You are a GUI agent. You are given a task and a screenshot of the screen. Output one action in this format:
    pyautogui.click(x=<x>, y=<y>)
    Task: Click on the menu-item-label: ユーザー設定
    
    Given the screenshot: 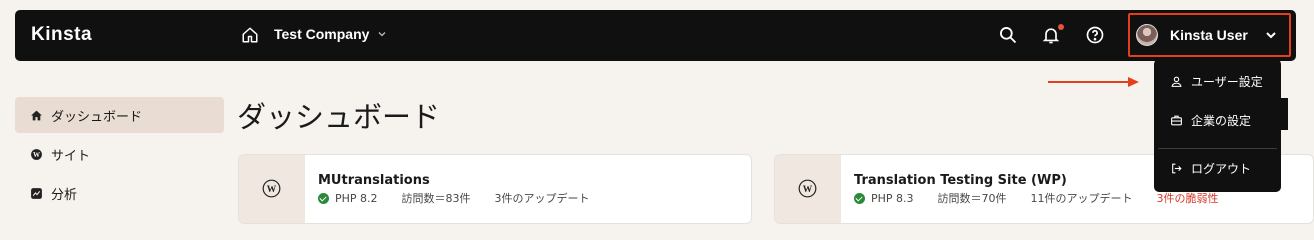 What is the action you would take?
    pyautogui.click(x=1227, y=82)
    